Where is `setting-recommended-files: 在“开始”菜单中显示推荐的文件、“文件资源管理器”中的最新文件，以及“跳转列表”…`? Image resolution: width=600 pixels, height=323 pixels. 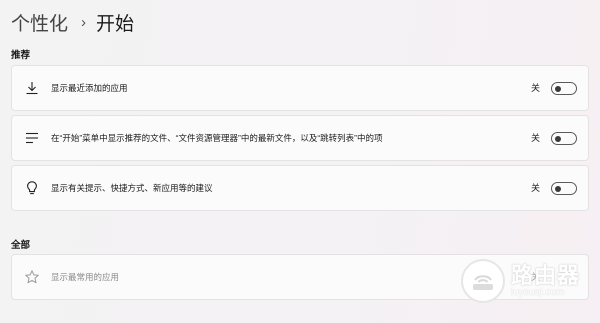
setting-recommended-files: 在“开始”菜单中显示推荐的文件、“文件资源管理器”中的最新文件，以及“跳转列表”… is located at coordinates (300, 138).